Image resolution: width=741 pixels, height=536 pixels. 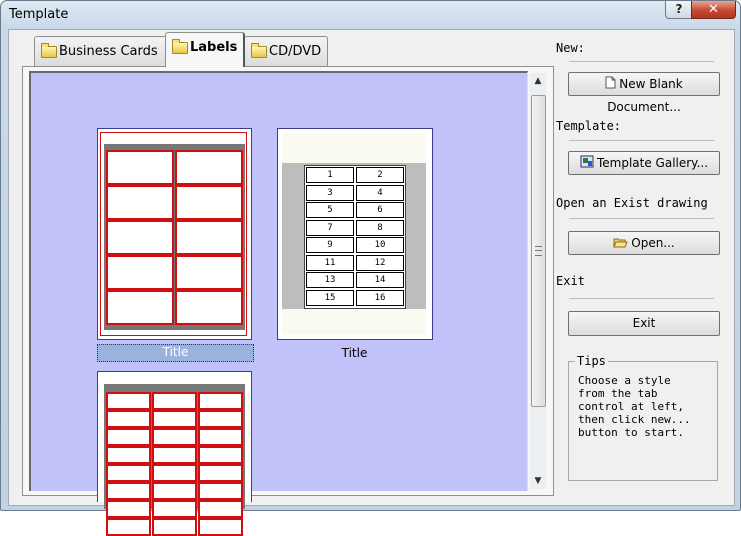 I want to click on template-thumbnail-2: 1 2 3 4 5 6 7 8 9 10 11 12 13 14 15 16, so click(x=355, y=234).